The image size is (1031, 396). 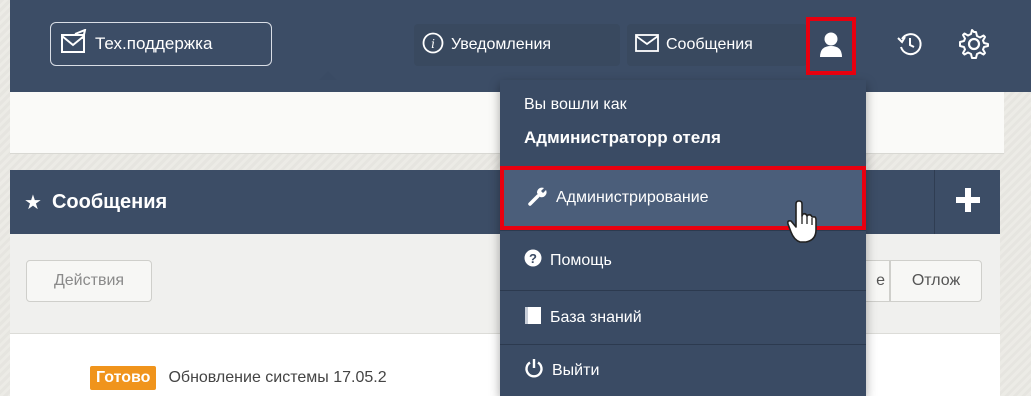 What do you see at coordinates (501, 44) in the screenshot?
I see `notifications-label: Уведомления` at bounding box center [501, 44].